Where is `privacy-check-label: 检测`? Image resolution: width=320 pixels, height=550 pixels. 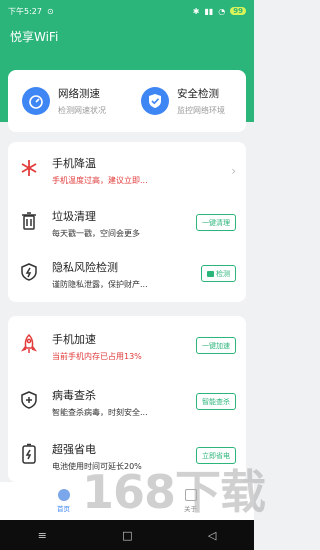 privacy-check-label: 检测 is located at coordinates (223, 273).